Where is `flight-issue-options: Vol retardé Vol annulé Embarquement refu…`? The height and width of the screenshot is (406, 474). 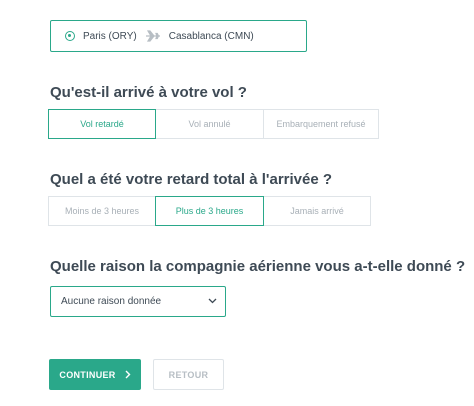
flight-issue-options: Vol retardé Vol annulé Embarquement refu… is located at coordinates (213, 124).